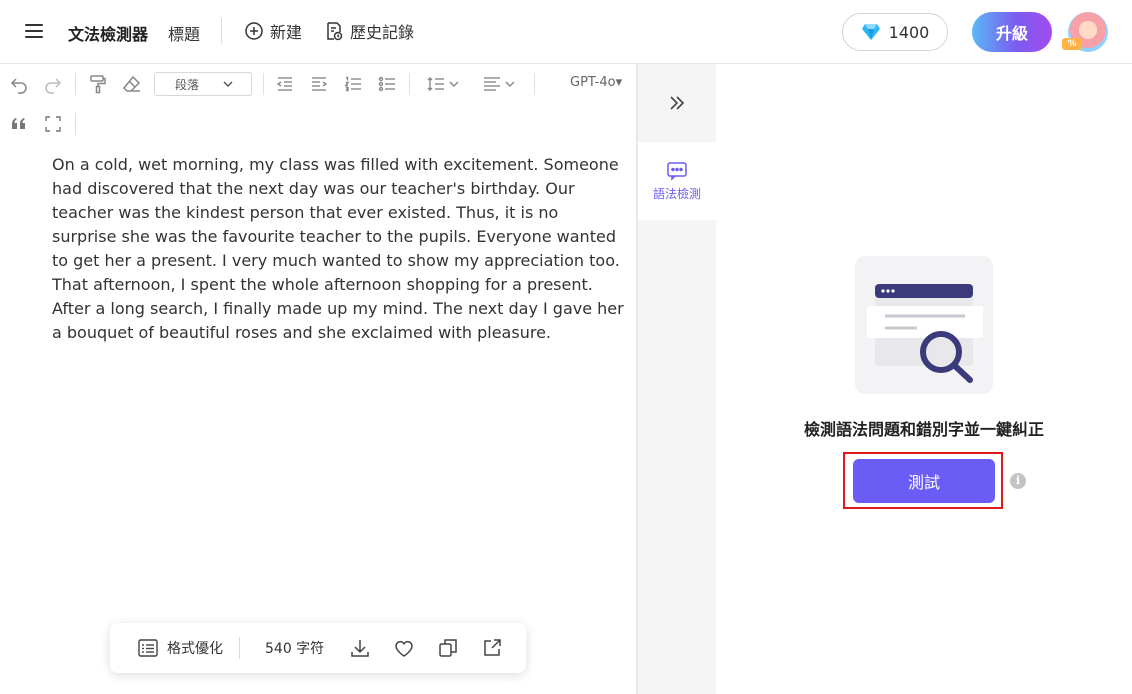  Describe the element at coordinates (319, 84) in the screenshot. I see `indent-icon` at that location.